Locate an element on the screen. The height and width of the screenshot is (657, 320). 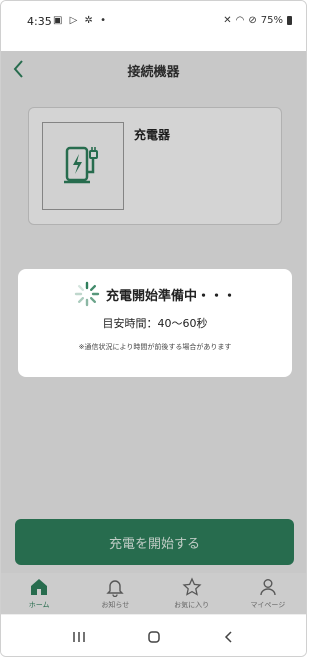
home-system-button is located at coordinates (154, 637).